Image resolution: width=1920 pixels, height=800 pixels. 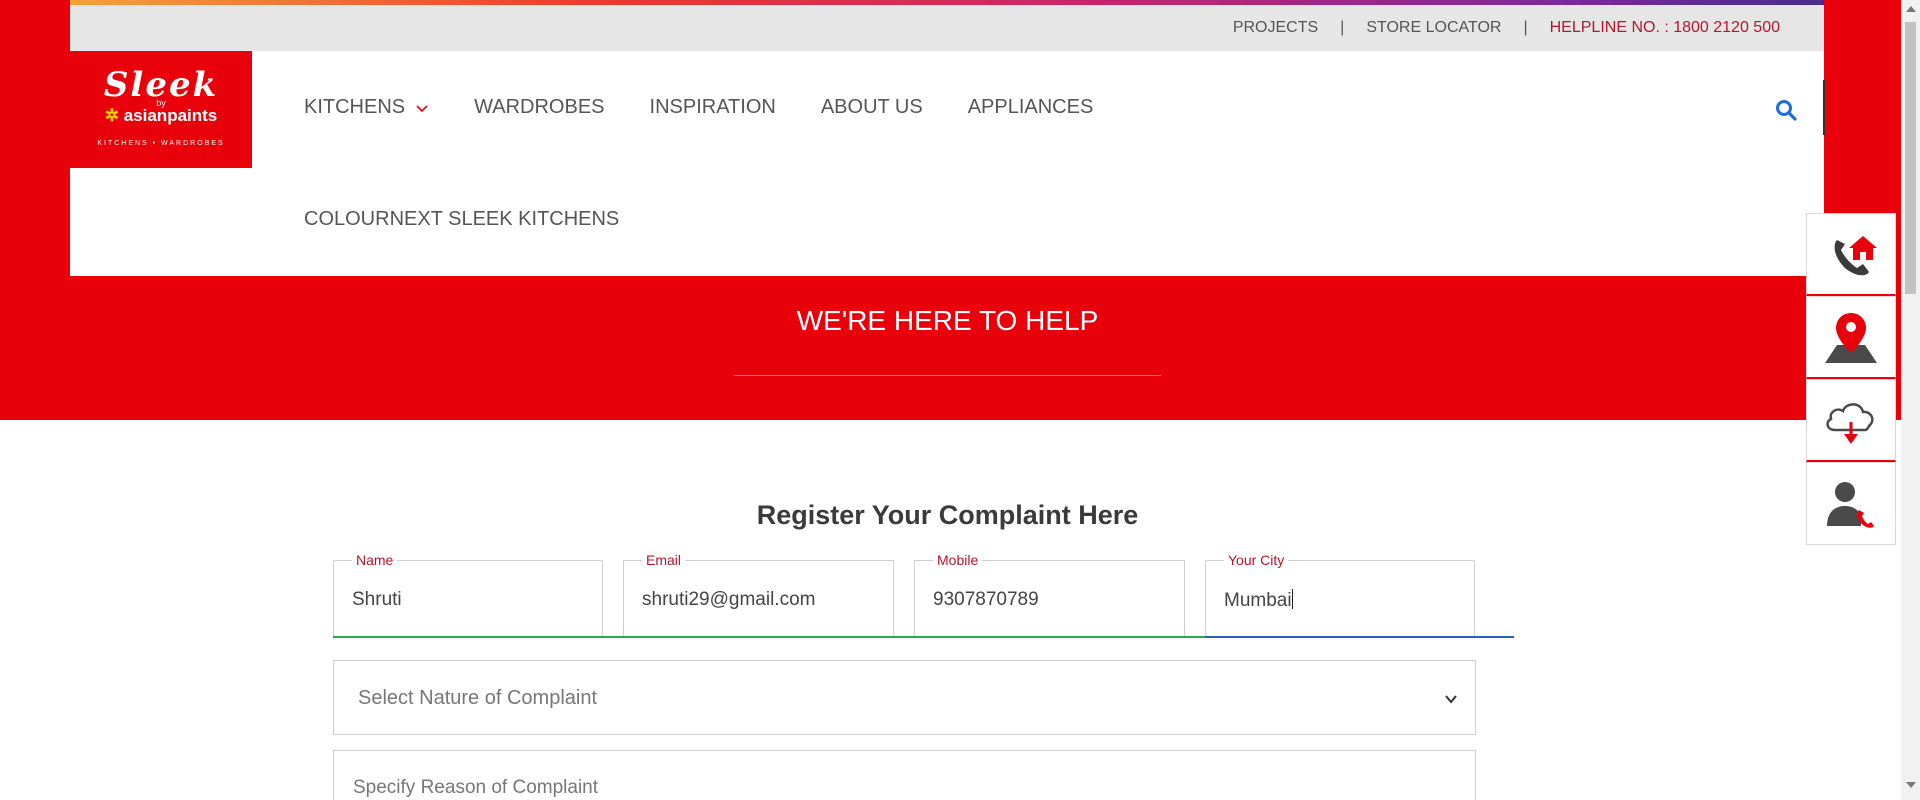 I want to click on nature-placeholder: Select Nature of Complaint, so click(x=478, y=698).